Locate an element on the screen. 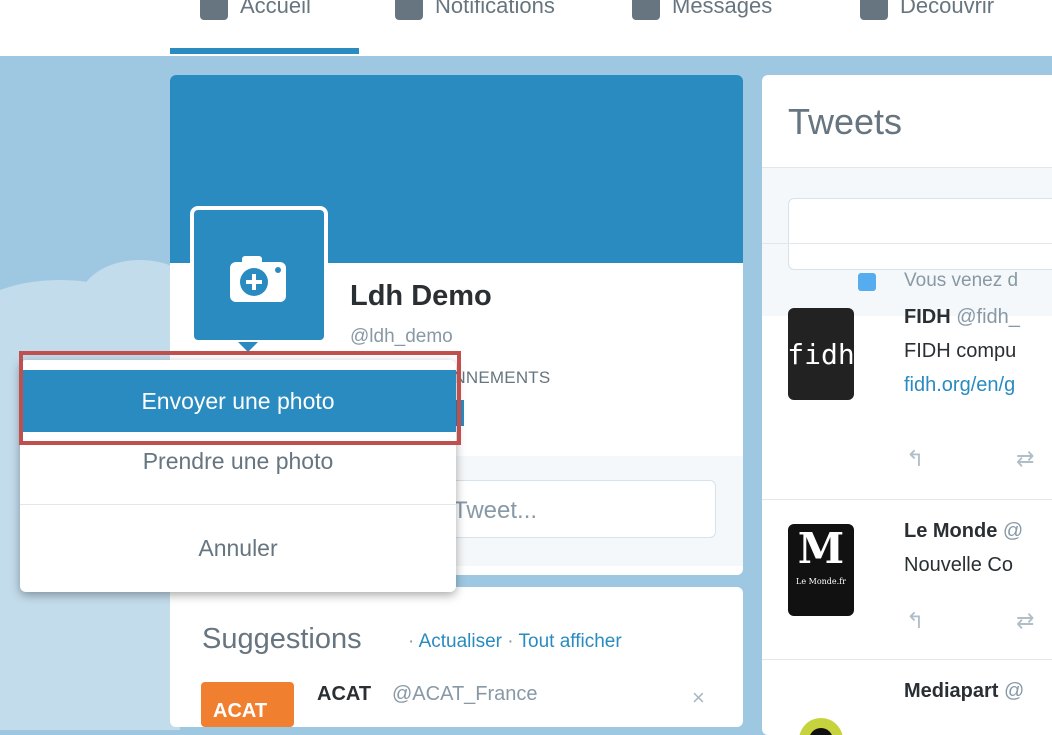  suggestion-handle: @ACAT_France is located at coordinates (465, 694).